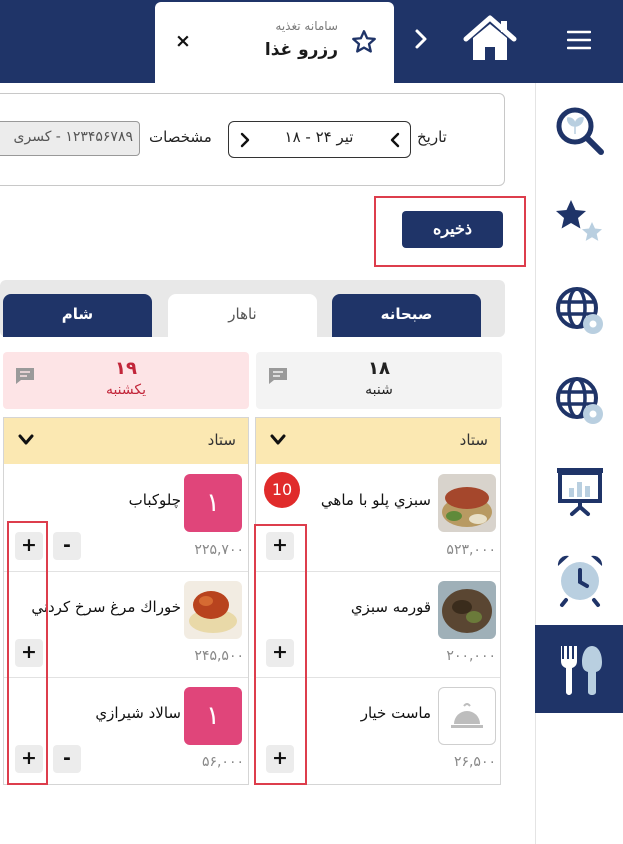 This screenshot has height=844, width=623. Describe the element at coordinates (379, 368) in the screenshot. I see `day-number: ۱۸` at that location.